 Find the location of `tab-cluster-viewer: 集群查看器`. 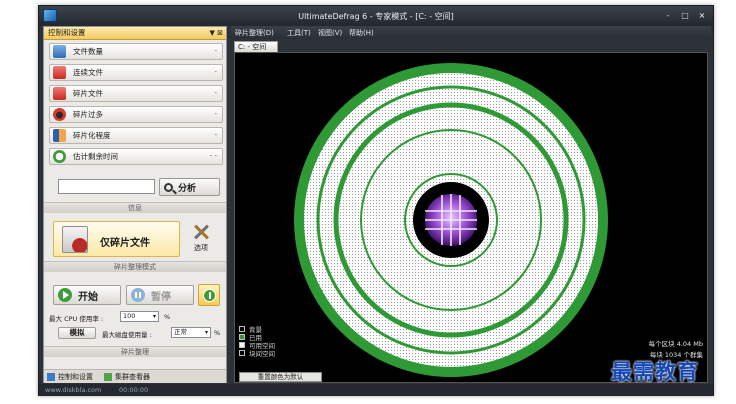

tab-cluster-viewer: 集群查看器 is located at coordinates (127, 377).